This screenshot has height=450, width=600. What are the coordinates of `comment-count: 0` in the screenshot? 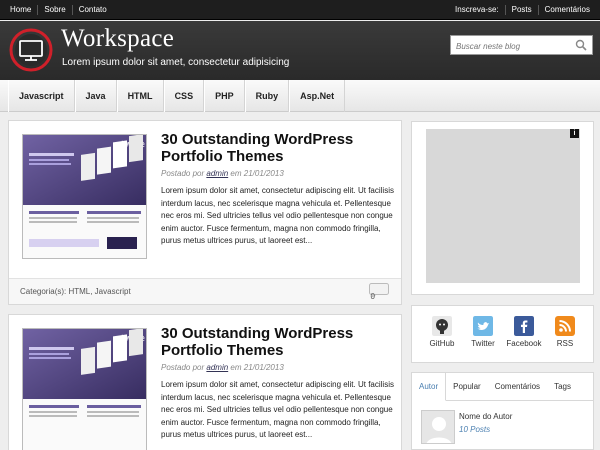 It's located at (372, 296).